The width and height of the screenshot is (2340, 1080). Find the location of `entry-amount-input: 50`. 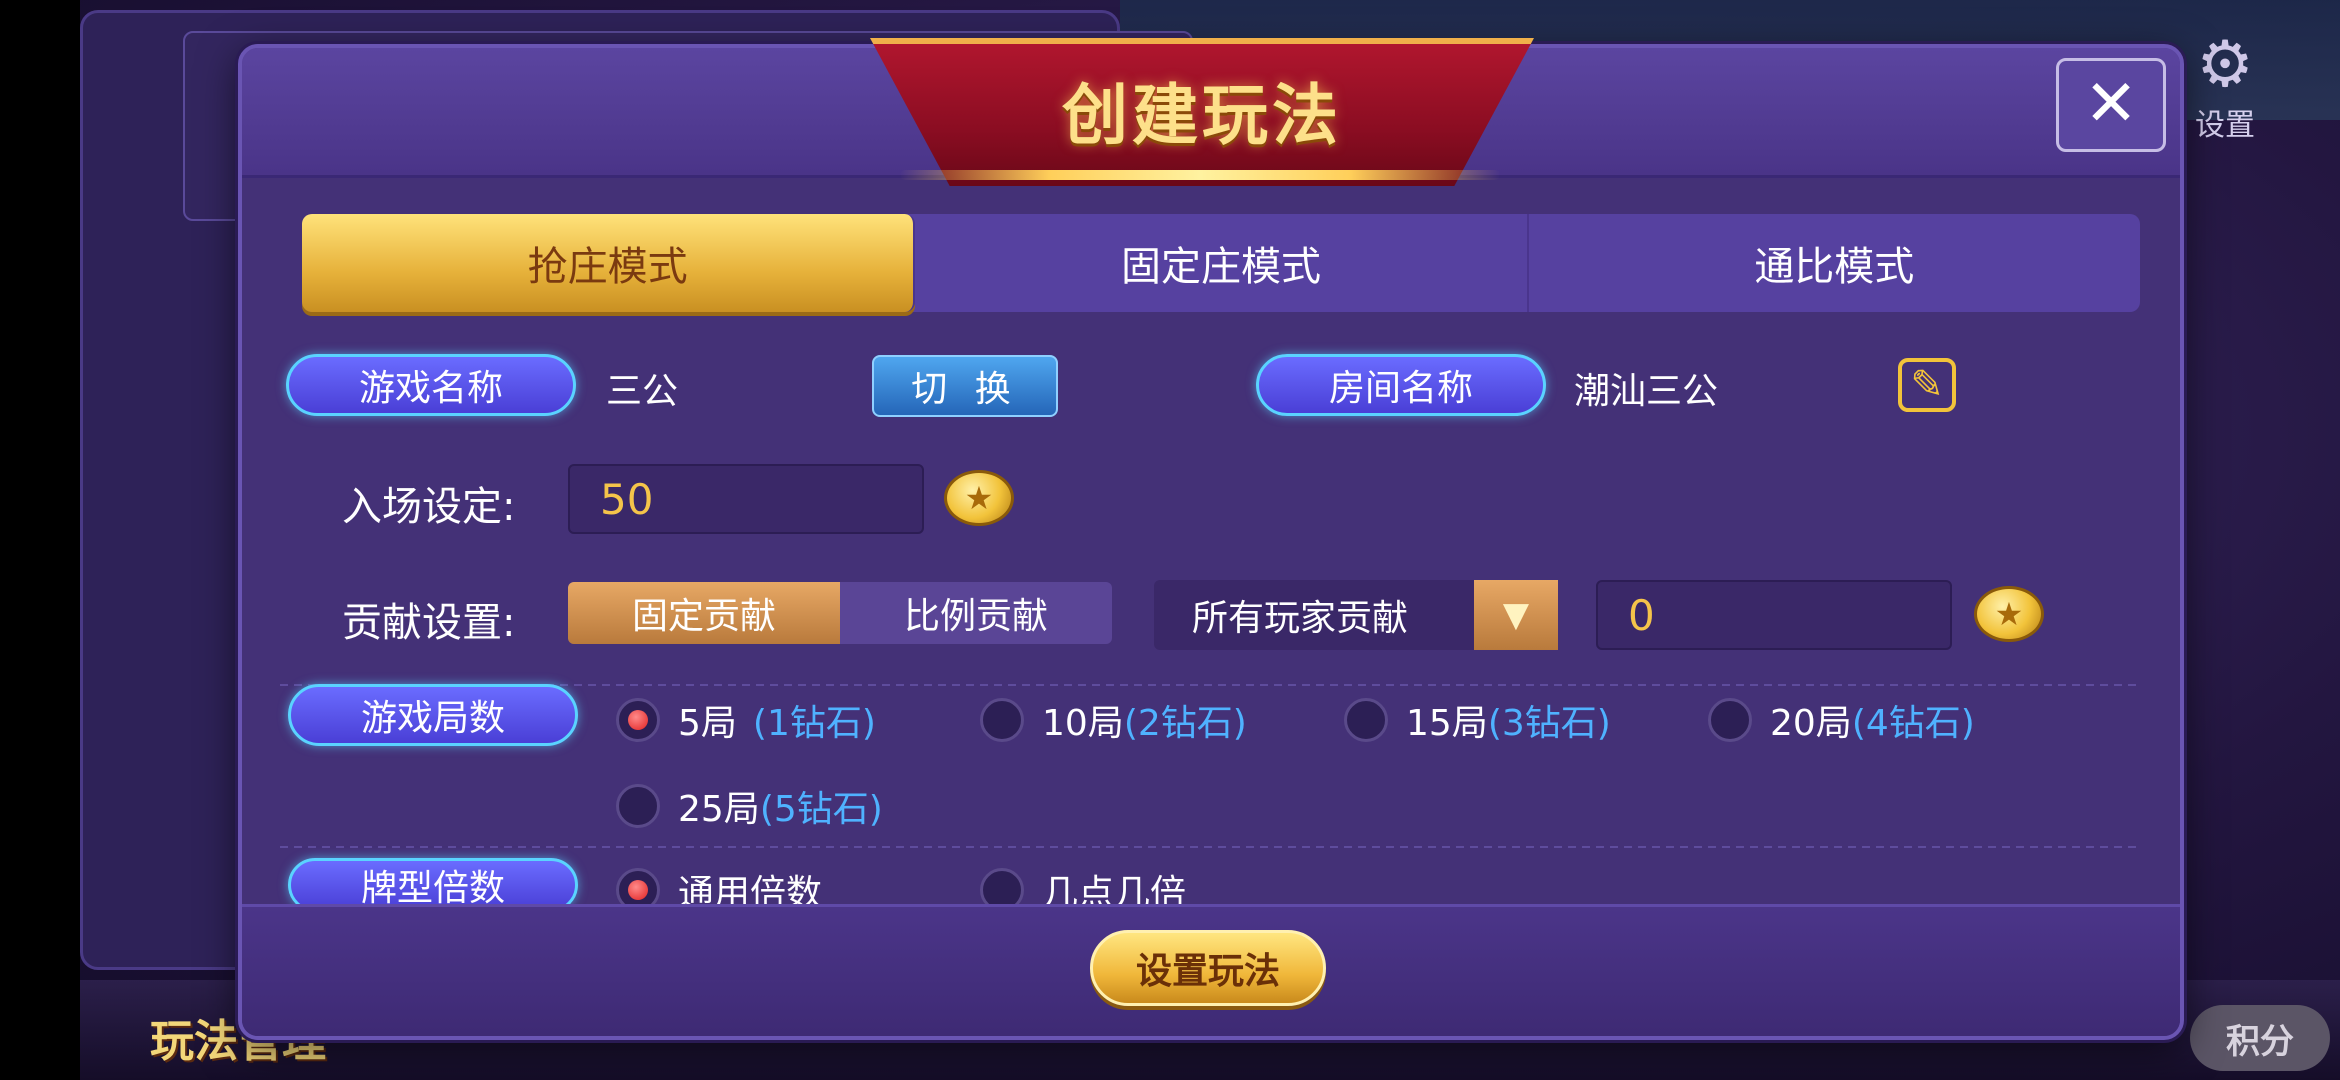

entry-amount-input: 50 is located at coordinates (746, 499).